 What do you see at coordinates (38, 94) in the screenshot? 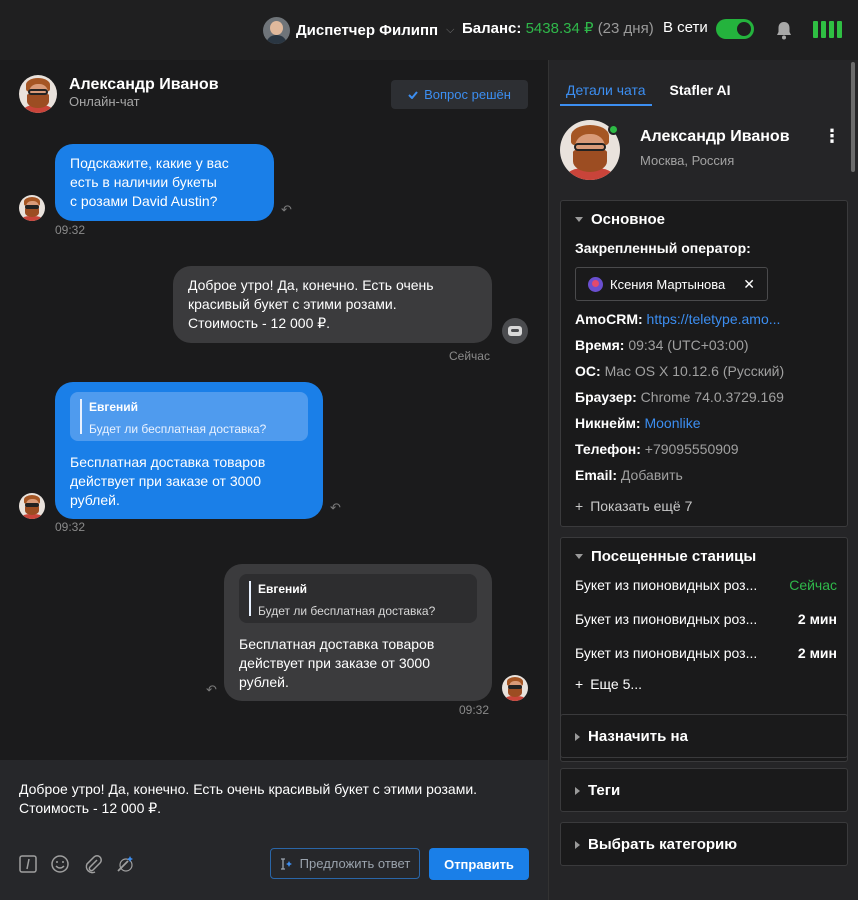
I see `contact-avatar` at bounding box center [38, 94].